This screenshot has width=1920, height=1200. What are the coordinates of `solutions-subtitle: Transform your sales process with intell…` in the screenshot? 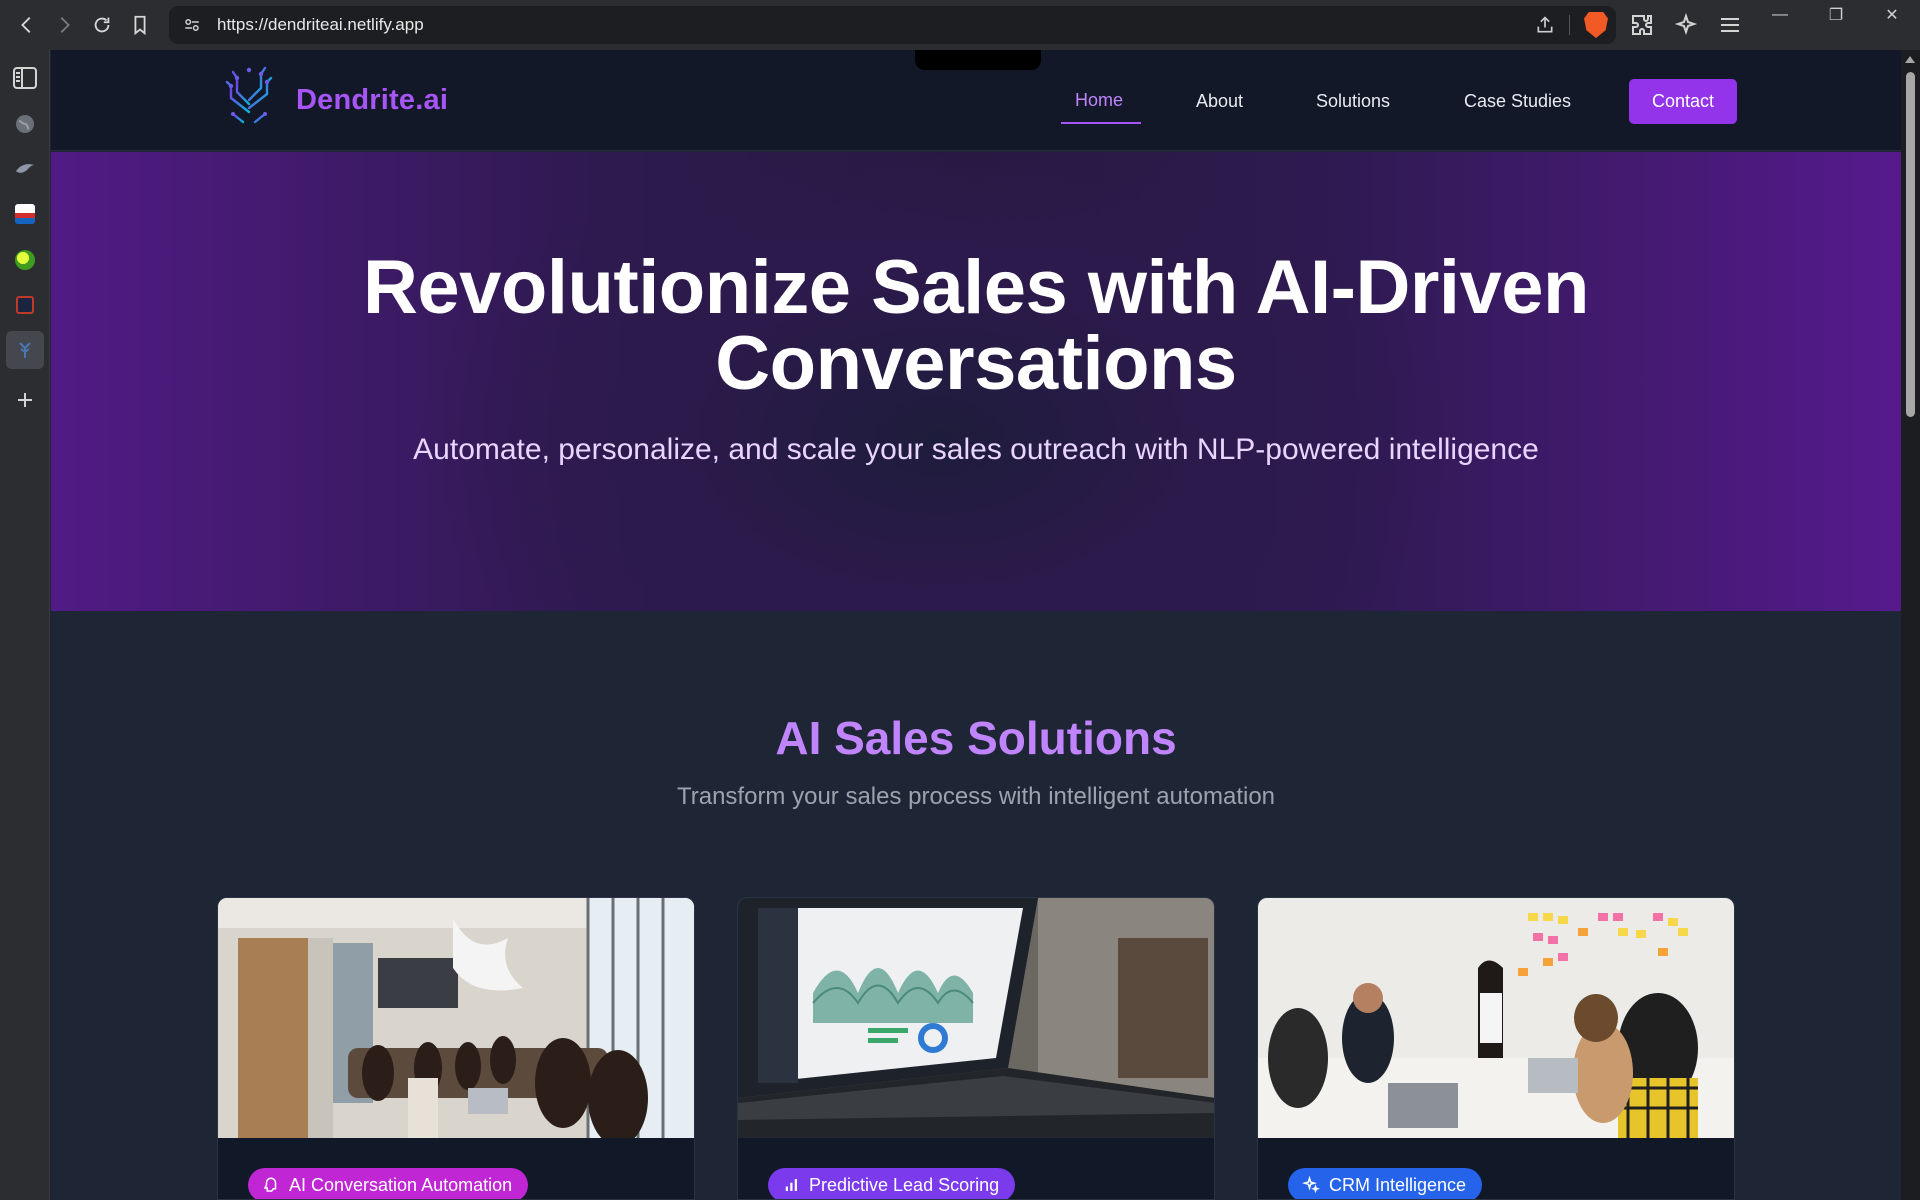 It's located at (976, 796).